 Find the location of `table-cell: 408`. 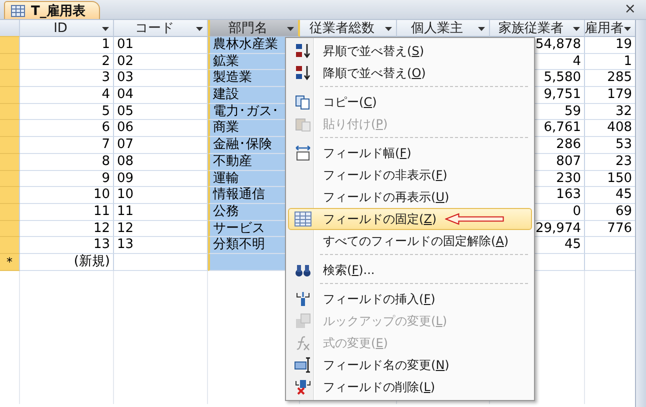

table-cell: 408 is located at coordinates (610, 129).